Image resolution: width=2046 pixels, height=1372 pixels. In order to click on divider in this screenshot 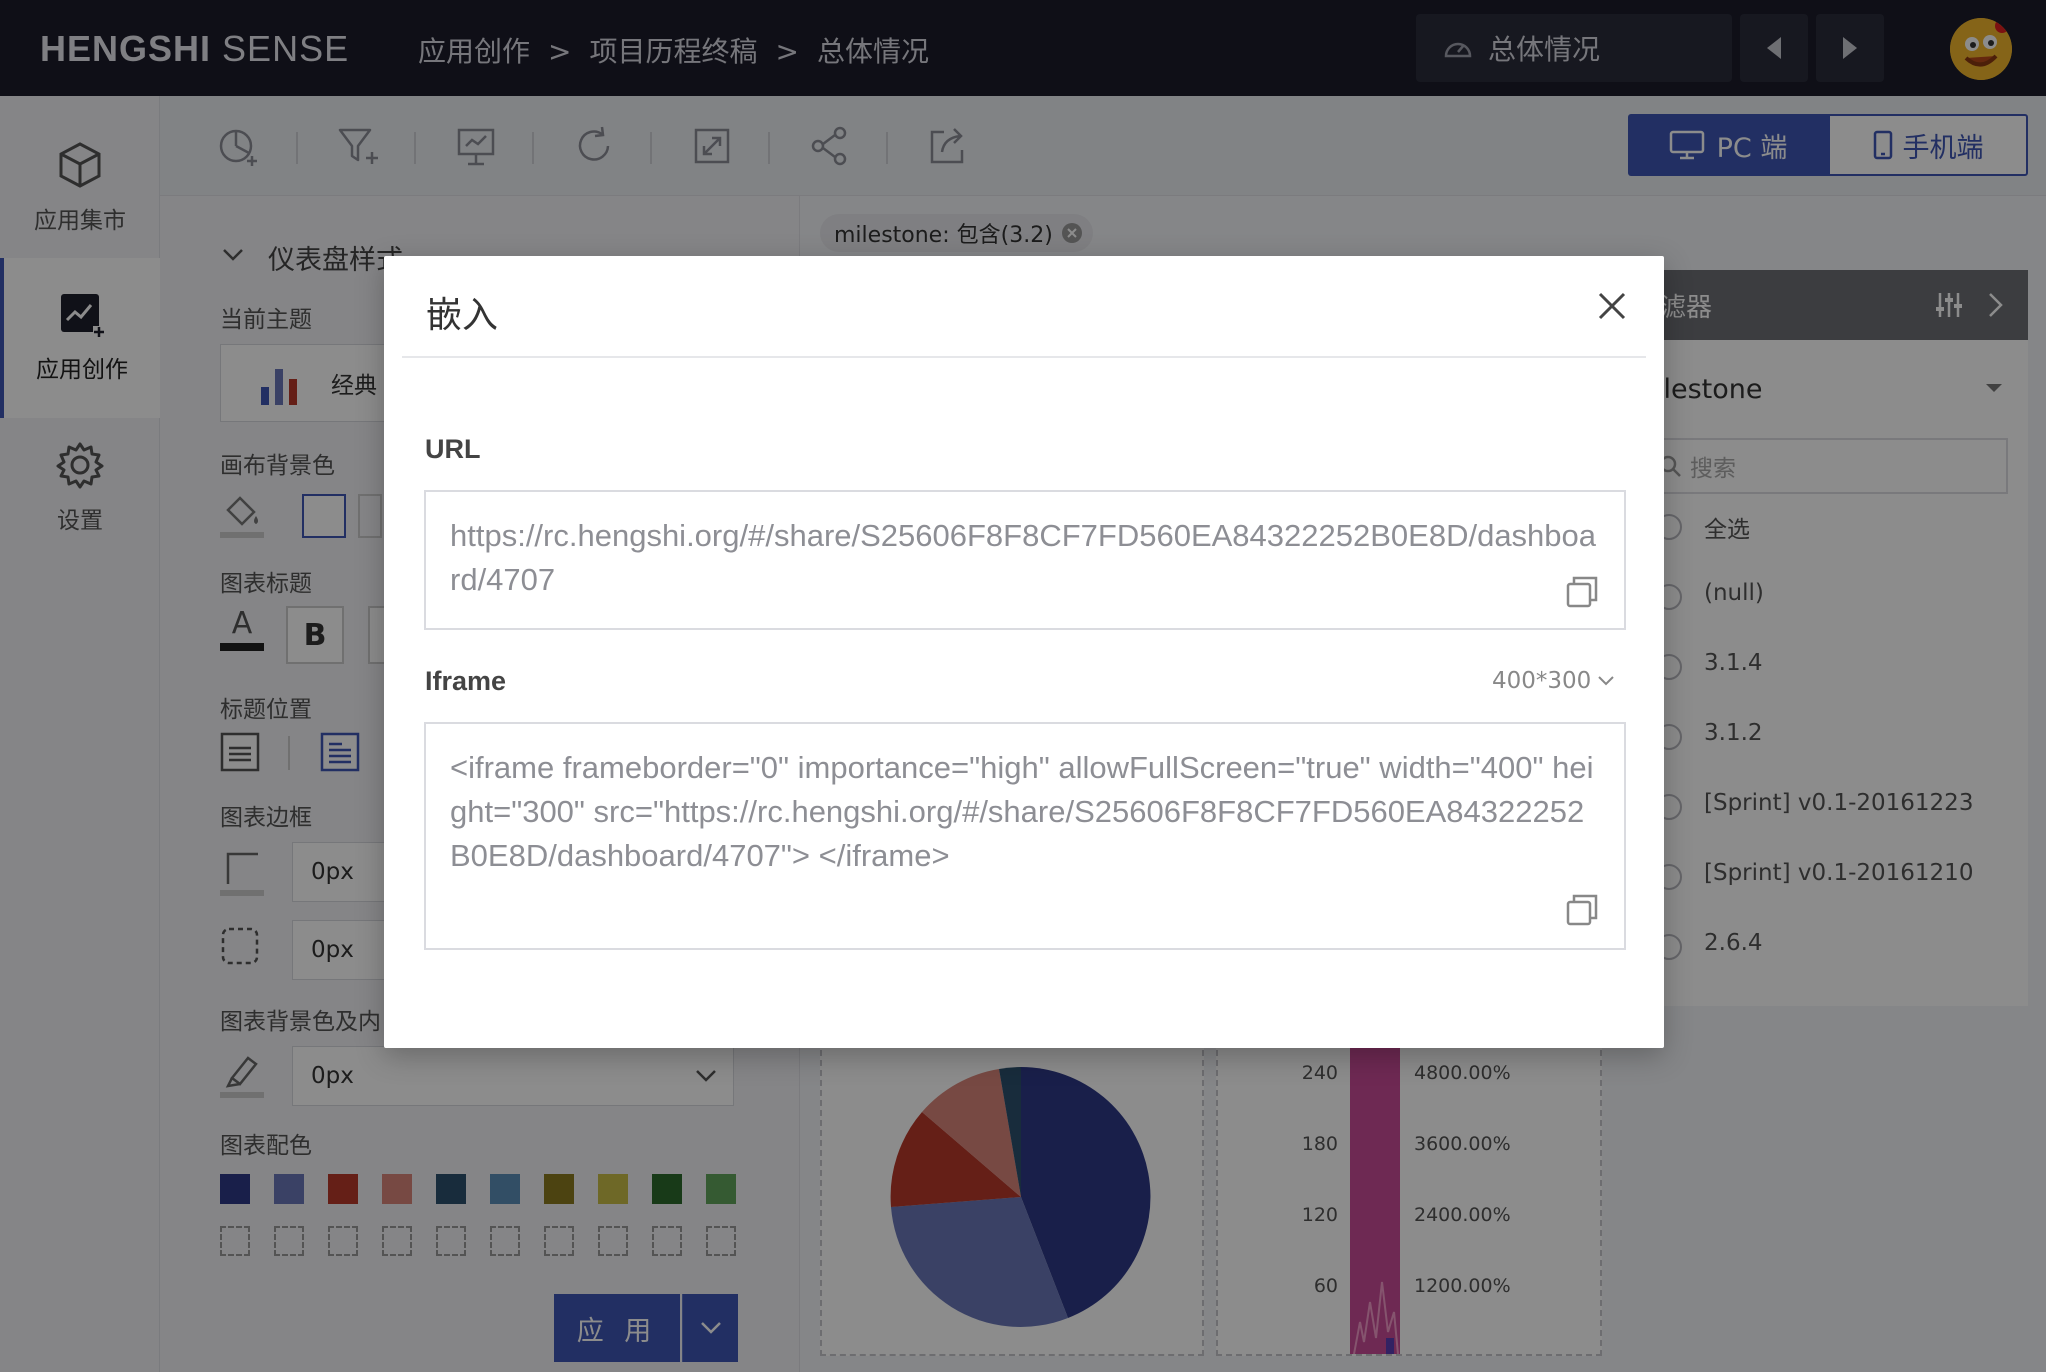, I will do `click(1024, 357)`.